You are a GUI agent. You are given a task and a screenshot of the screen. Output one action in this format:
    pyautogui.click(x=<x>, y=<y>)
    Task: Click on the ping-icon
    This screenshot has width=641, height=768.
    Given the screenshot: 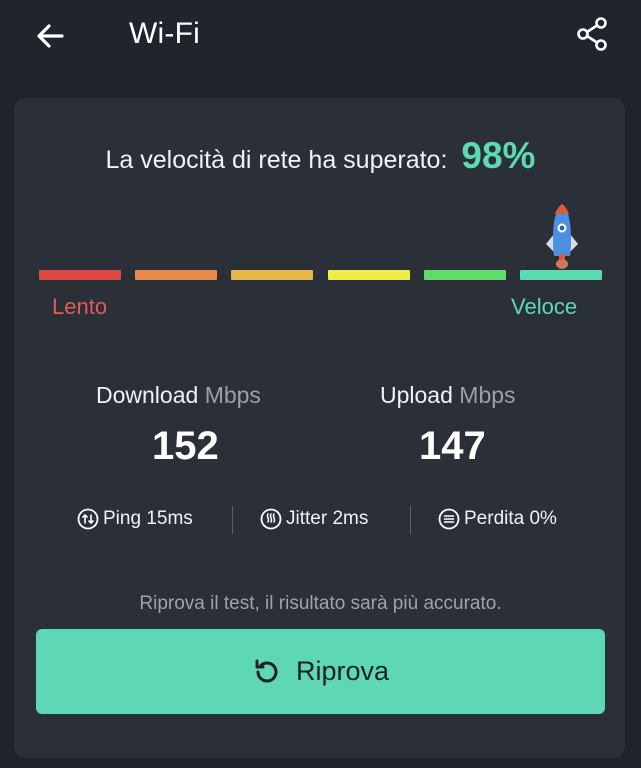 What is the action you would take?
    pyautogui.click(x=88, y=519)
    